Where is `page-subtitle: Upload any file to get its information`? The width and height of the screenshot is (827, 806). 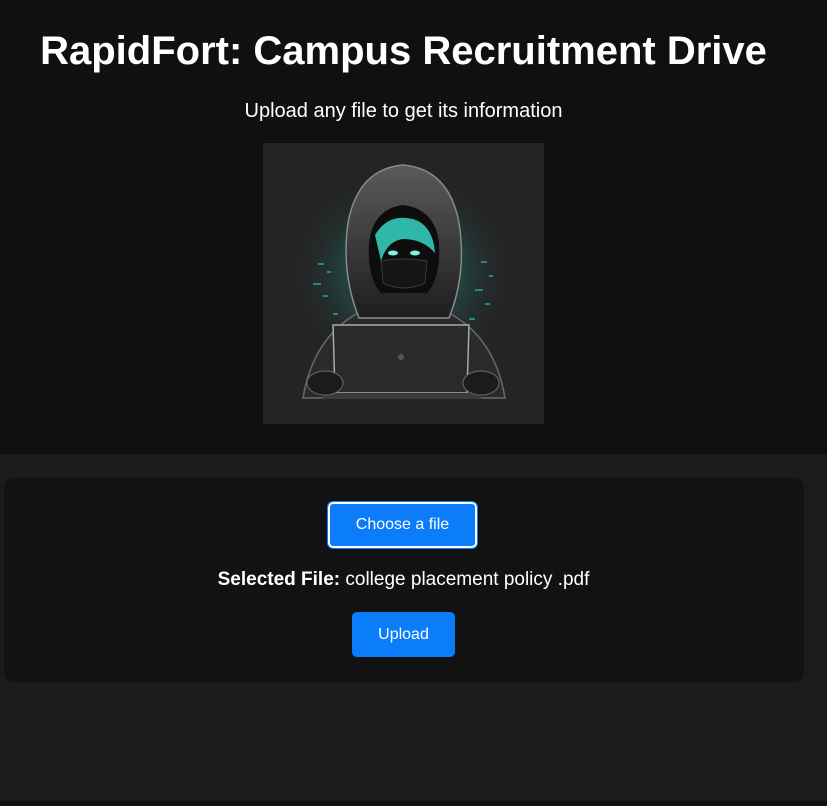
page-subtitle: Upload any file to get its information is located at coordinates (403, 111).